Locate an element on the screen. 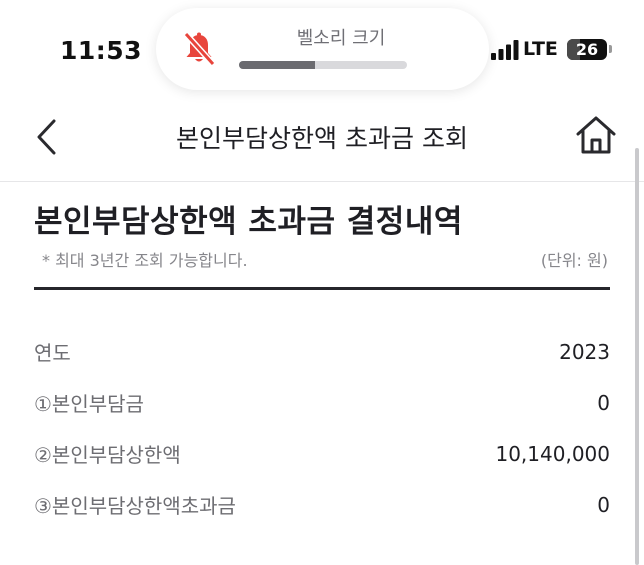  volume-slider-fill is located at coordinates (277, 65).